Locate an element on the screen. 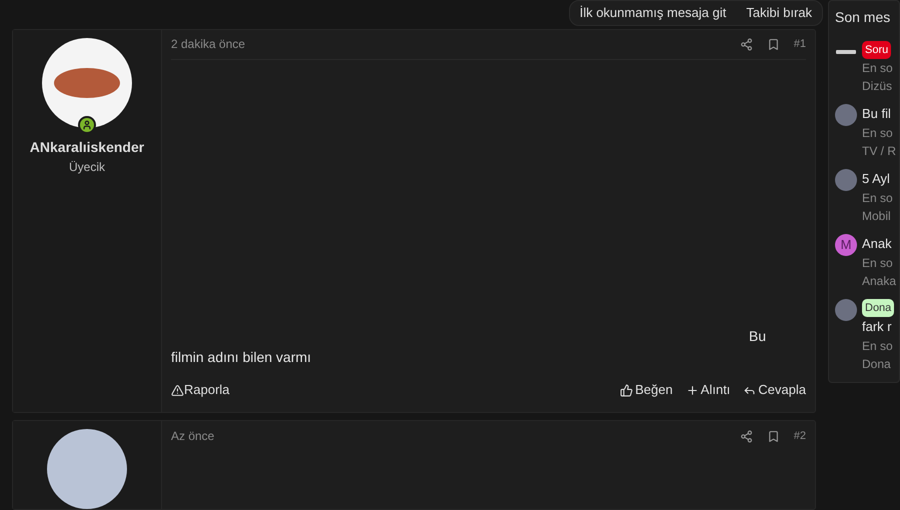  thread-tag: Dona is located at coordinates (878, 308).